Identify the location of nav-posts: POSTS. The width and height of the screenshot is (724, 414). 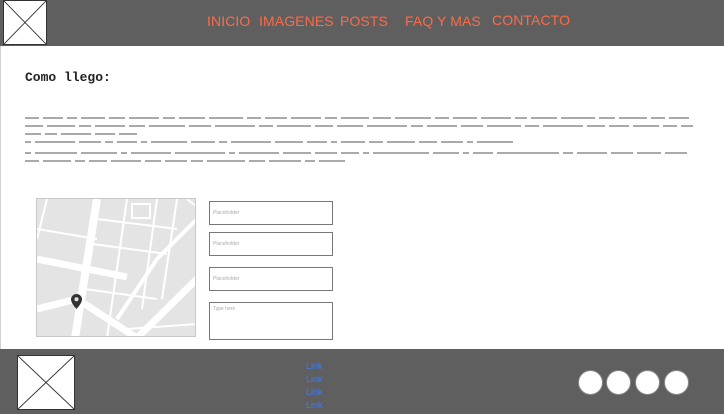
(364, 21).